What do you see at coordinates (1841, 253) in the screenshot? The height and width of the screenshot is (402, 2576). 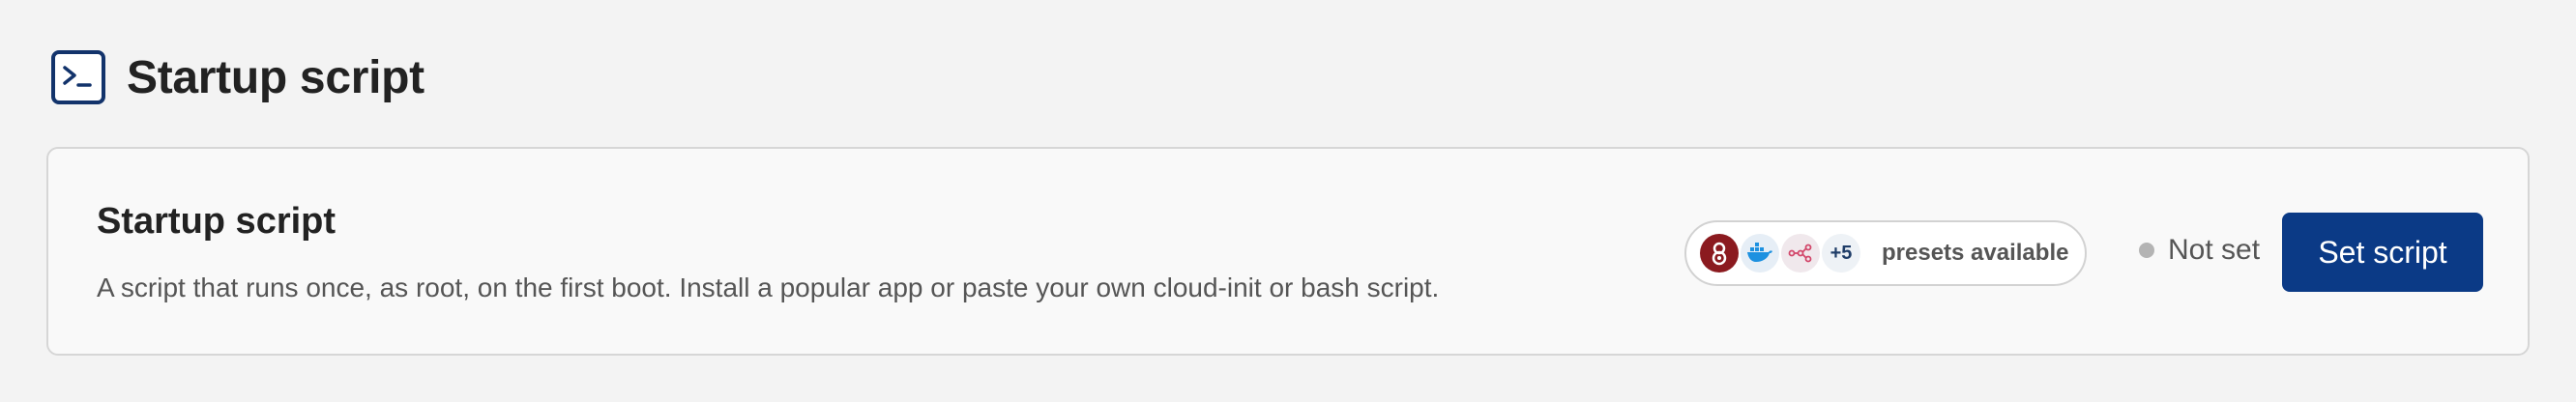 I see `presets-extra-count: +5` at bounding box center [1841, 253].